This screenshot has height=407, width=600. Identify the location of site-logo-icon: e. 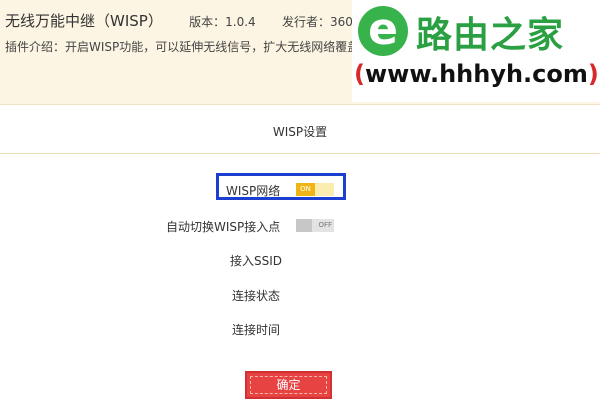
(383, 30).